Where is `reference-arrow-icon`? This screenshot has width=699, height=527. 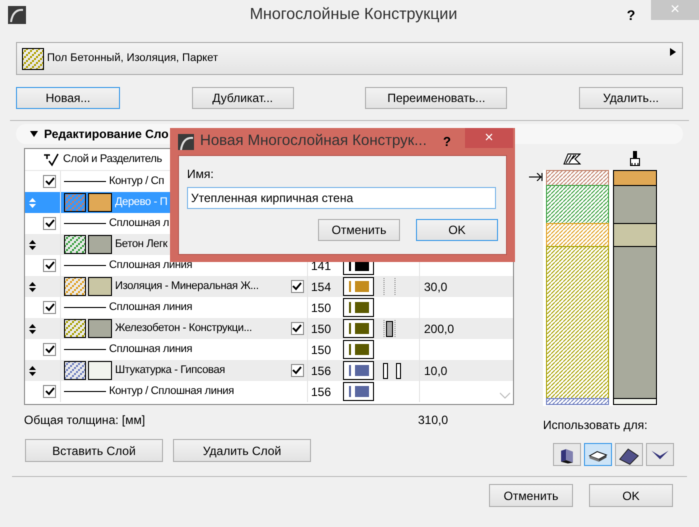
reference-arrow-icon is located at coordinates (536, 177).